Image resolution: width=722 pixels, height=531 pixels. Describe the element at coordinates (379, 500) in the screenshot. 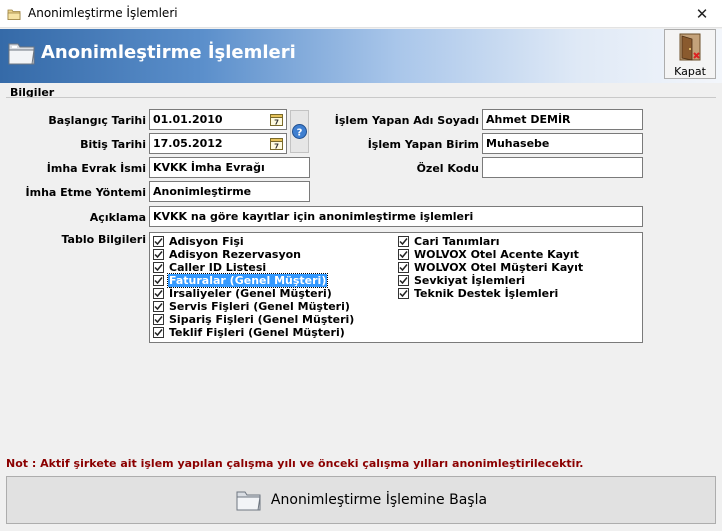

I see `start-button-label: Anonimleştirme İşlemine Başla` at that location.